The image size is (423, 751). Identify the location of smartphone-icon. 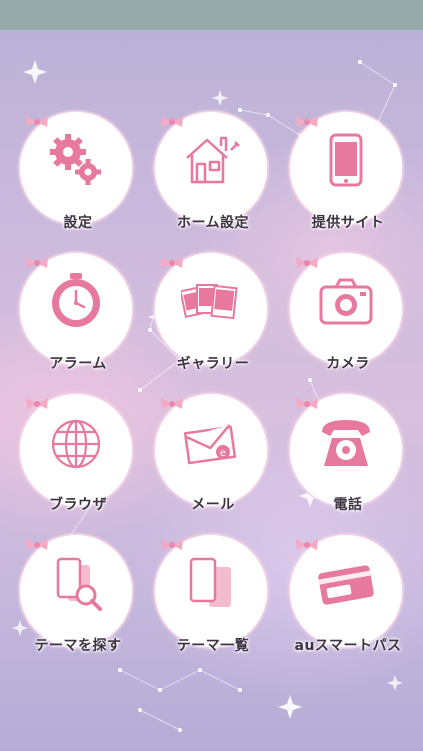
(346, 160).